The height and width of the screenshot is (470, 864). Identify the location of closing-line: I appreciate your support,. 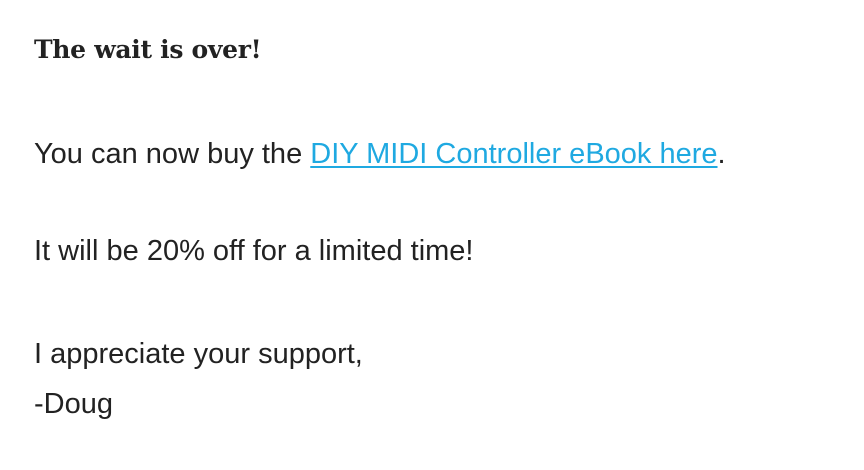
(198, 354).